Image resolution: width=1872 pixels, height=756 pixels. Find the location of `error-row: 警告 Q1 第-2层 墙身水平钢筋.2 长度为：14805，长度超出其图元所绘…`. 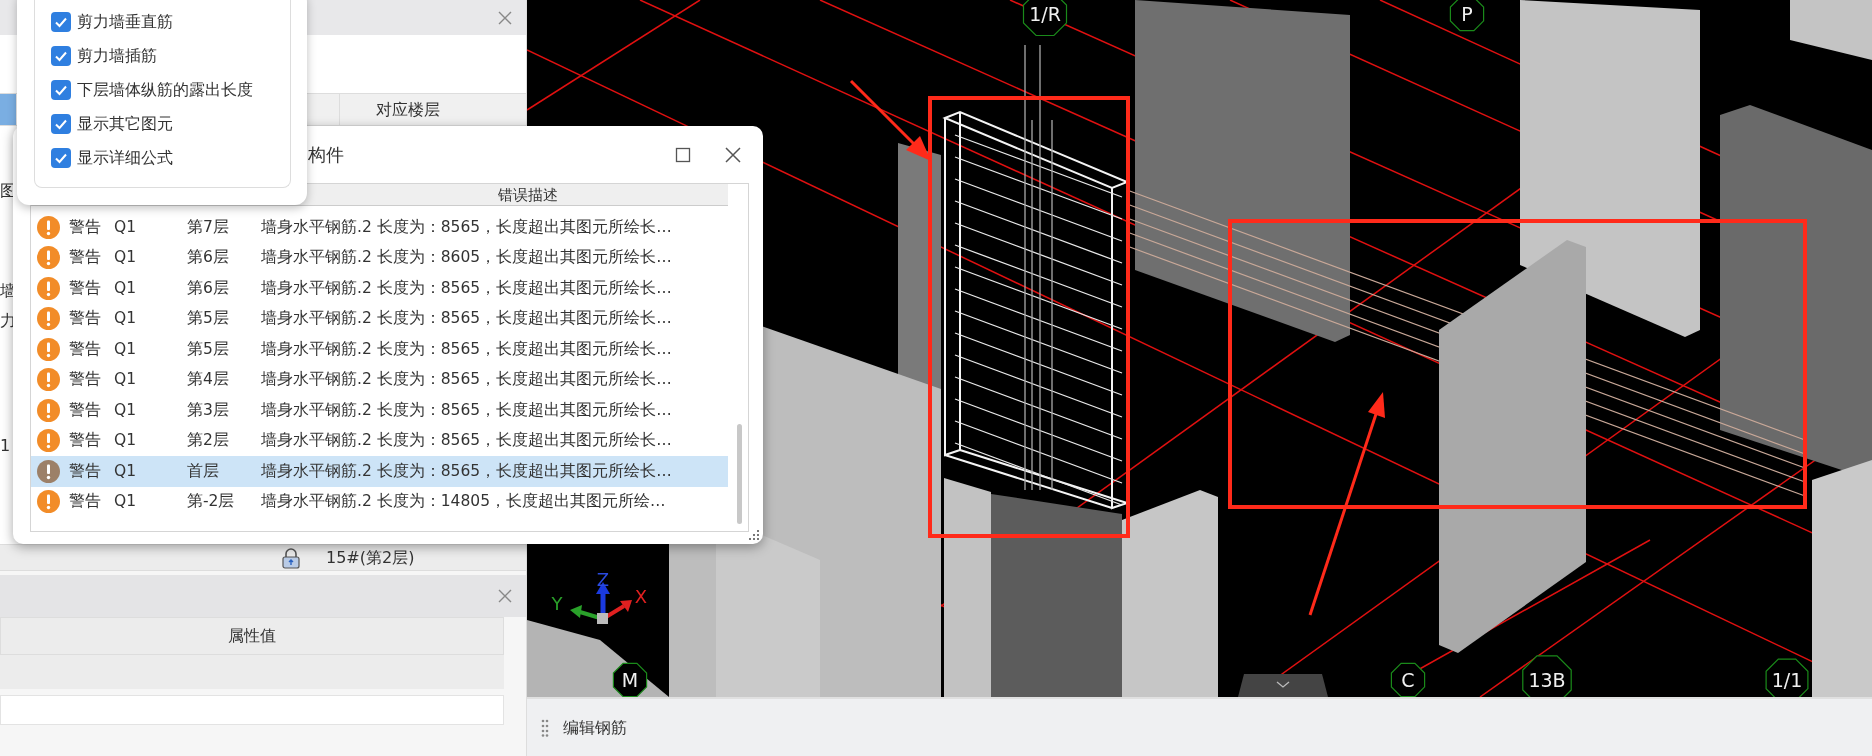

error-row: 警告 Q1 第-2层 墙身水平钢筋.2 长度为：14805，长度超出其图元所绘… is located at coordinates (379, 501).